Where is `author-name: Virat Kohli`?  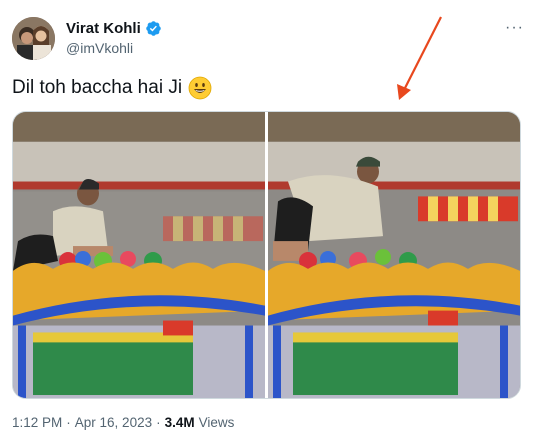 author-name: Virat Kohli is located at coordinates (103, 28).